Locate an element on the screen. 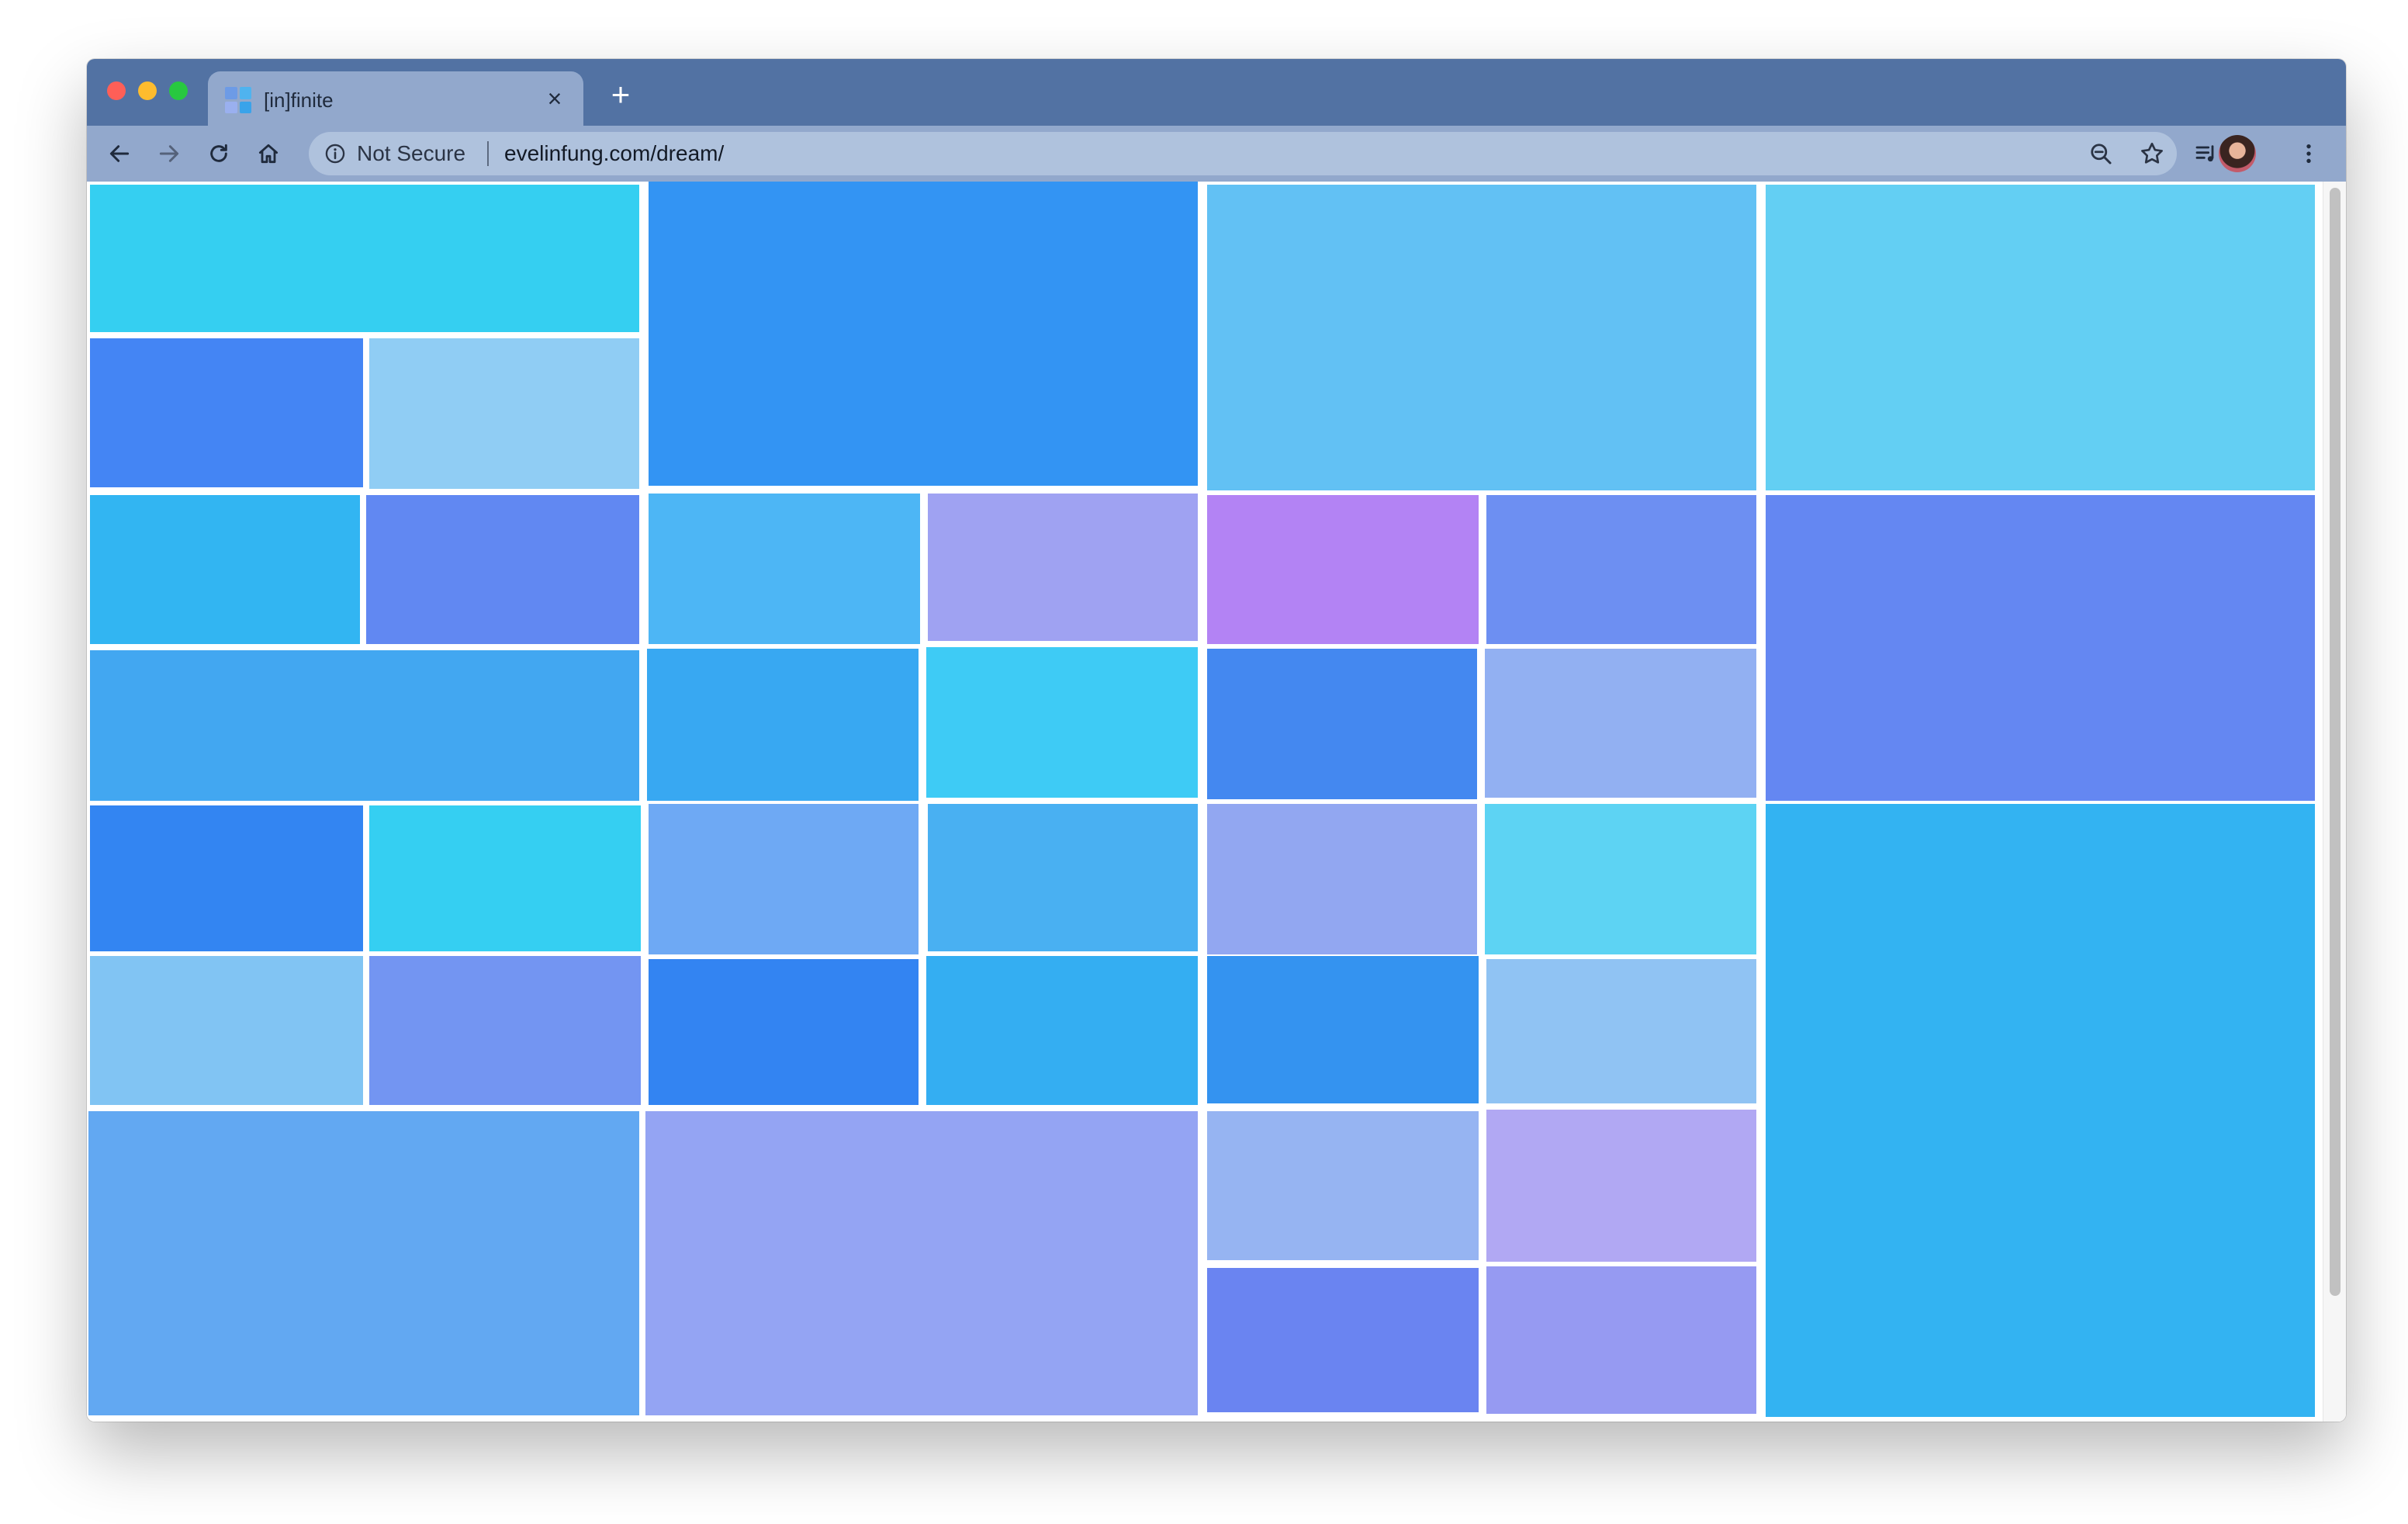 The height and width of the screenshot is (1524, 2408). home-button is located at coordinates (268, 154).